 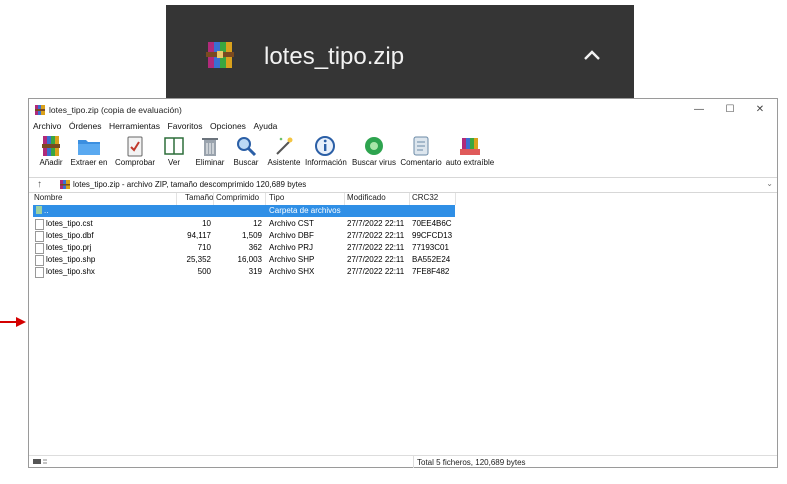 What do you see at coordinates (199, 199) in the screenshot?
I see `column-header-size: Tamaño` at bounding box center [199, 199].